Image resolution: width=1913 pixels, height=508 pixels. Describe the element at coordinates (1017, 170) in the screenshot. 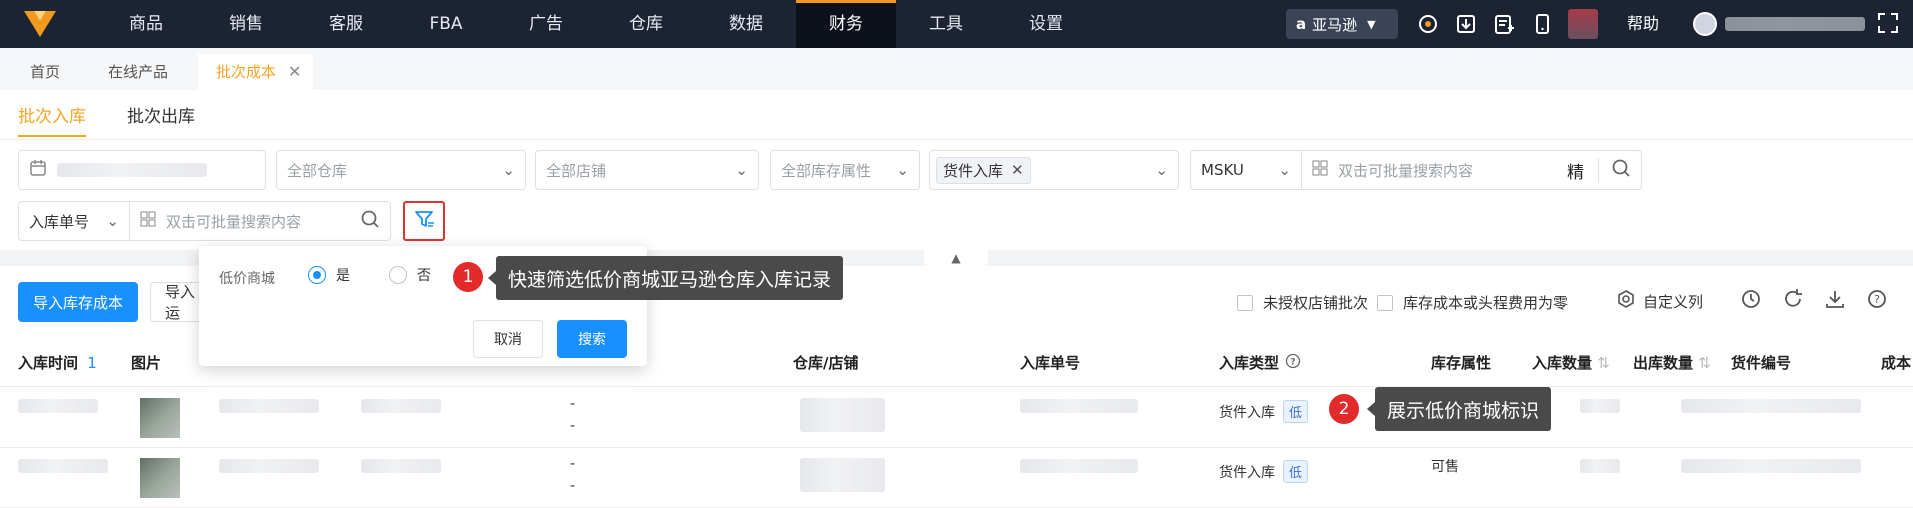

I see `tag-close-icon: ✕` at that location.